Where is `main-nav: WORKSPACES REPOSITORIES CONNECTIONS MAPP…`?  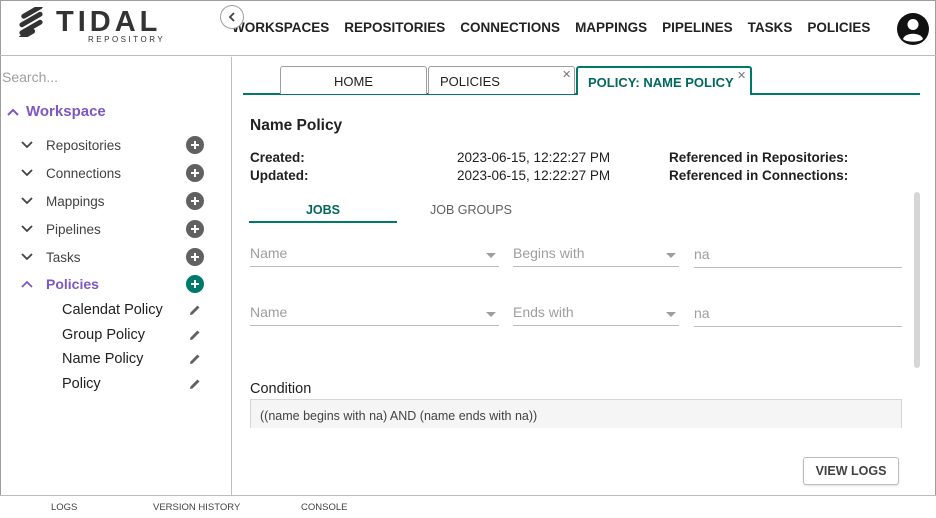
main-nav: WORKSPACES REPOSITORIES CONNECTIONS MAPP… is located at coordinates (558, 27).